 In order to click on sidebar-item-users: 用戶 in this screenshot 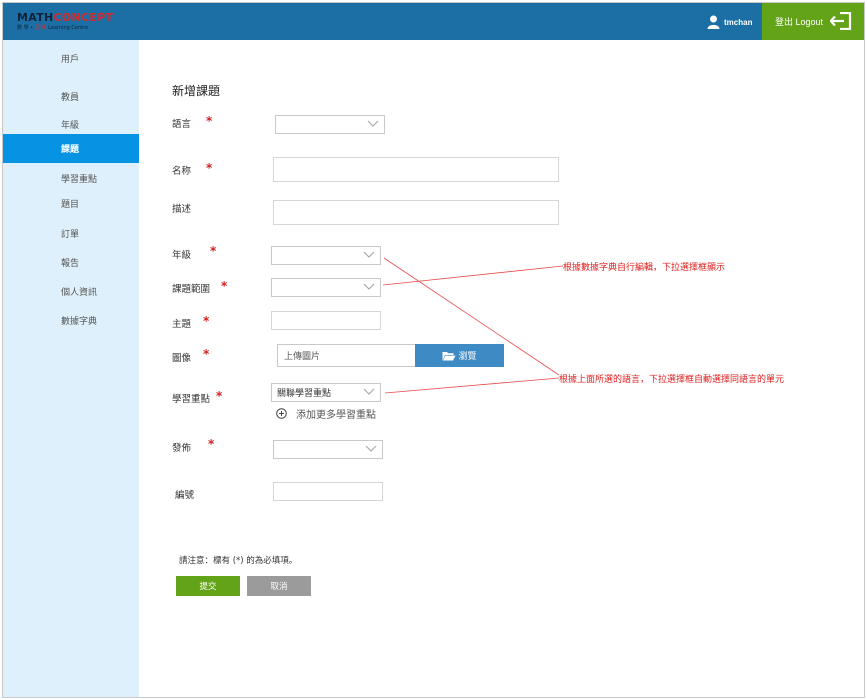, I will do `click(71, 58)`.